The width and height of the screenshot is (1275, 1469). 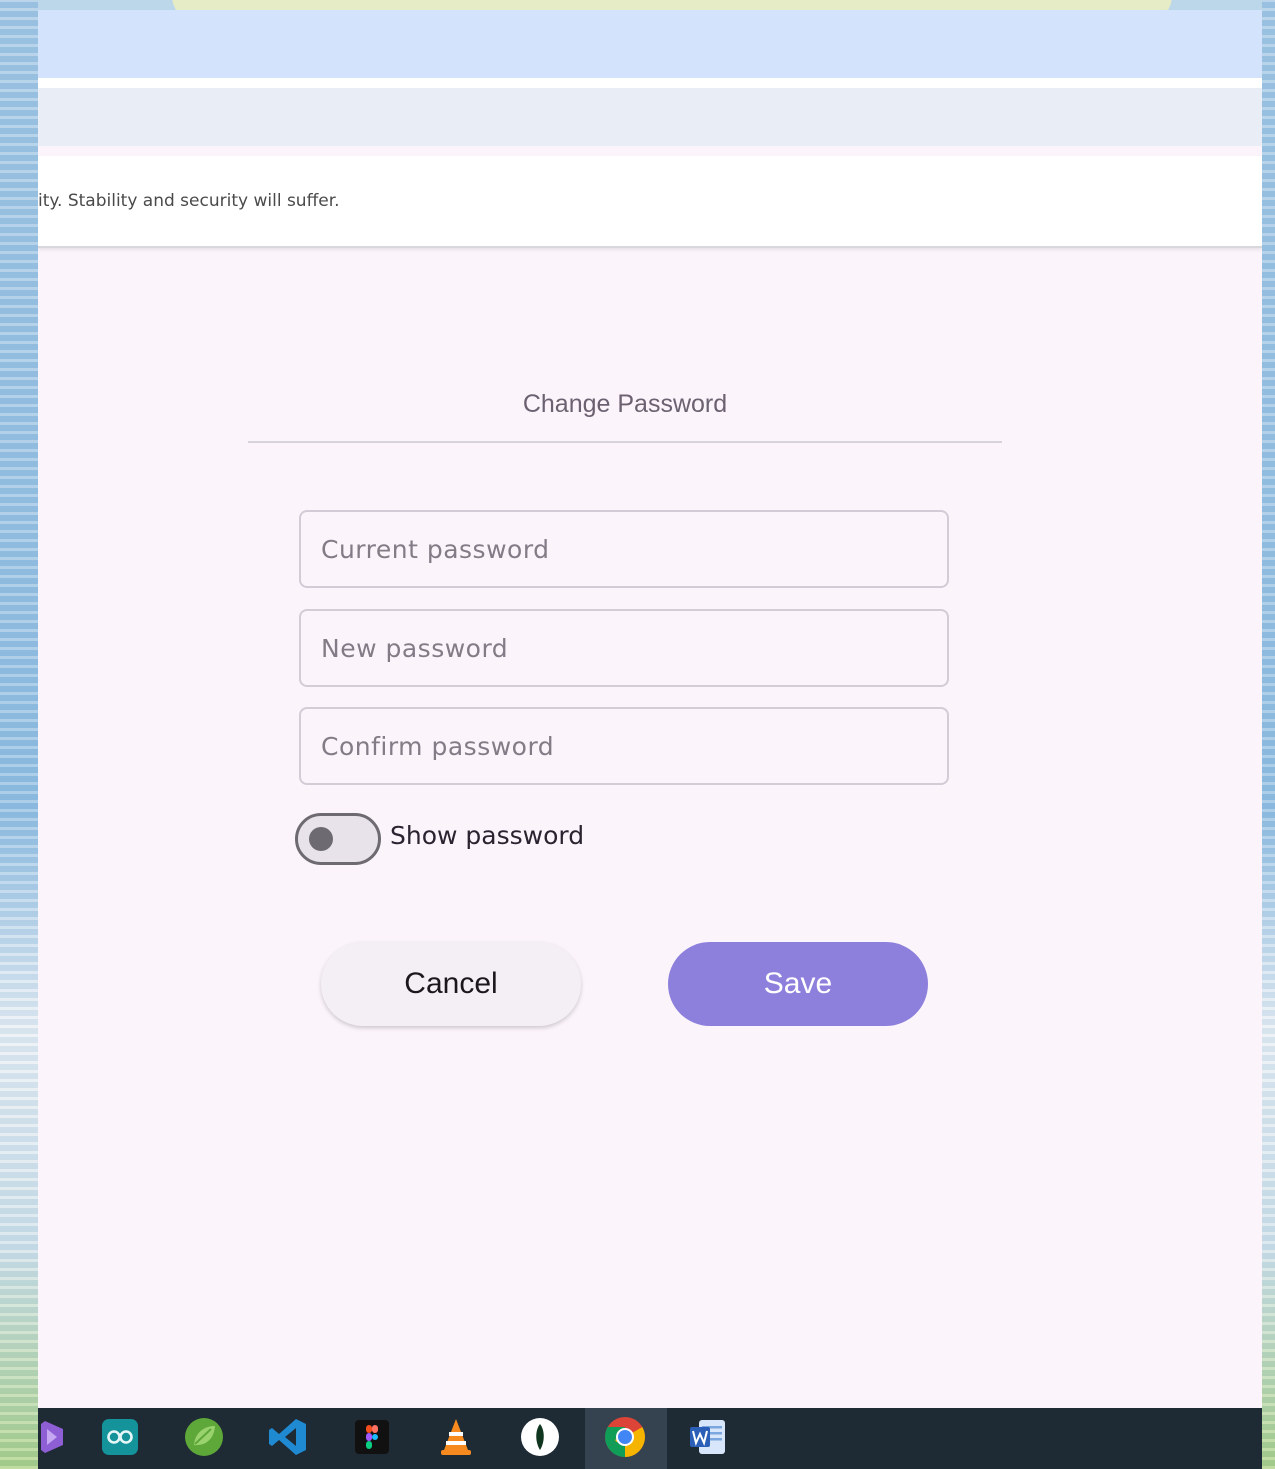 What do you see at coordinates (625, 442) in the screenshot?
I see `title-divider` at bounding box center [625, 442].